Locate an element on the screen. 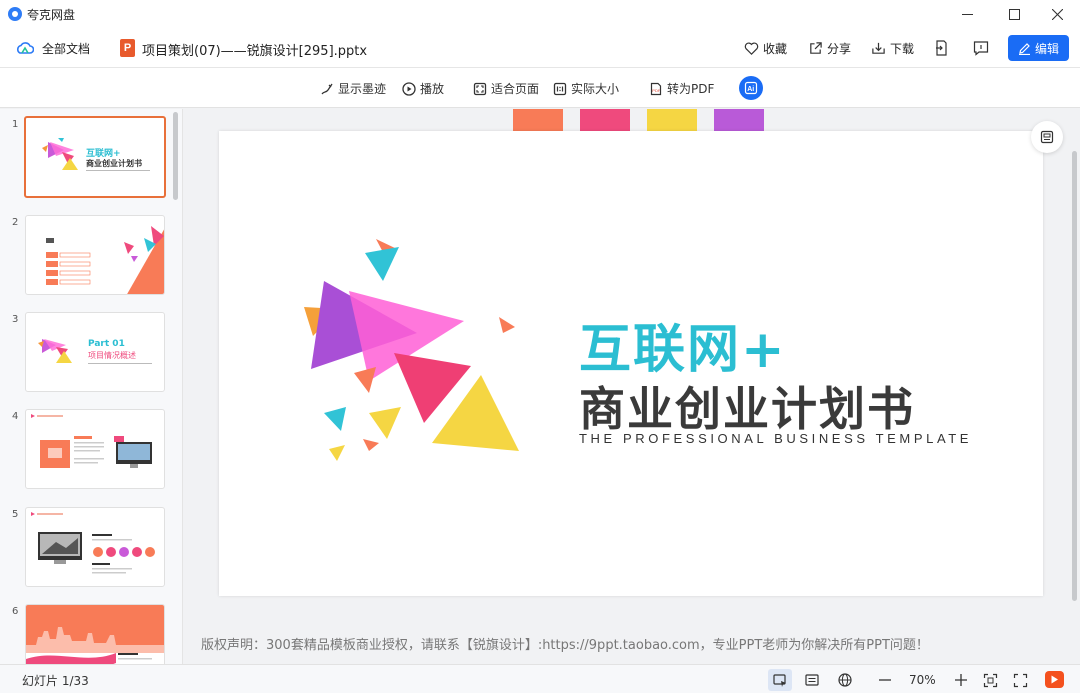 The width and height of the screenshot is (1080, 693). web-view-button is located at coordinates (845, 680).